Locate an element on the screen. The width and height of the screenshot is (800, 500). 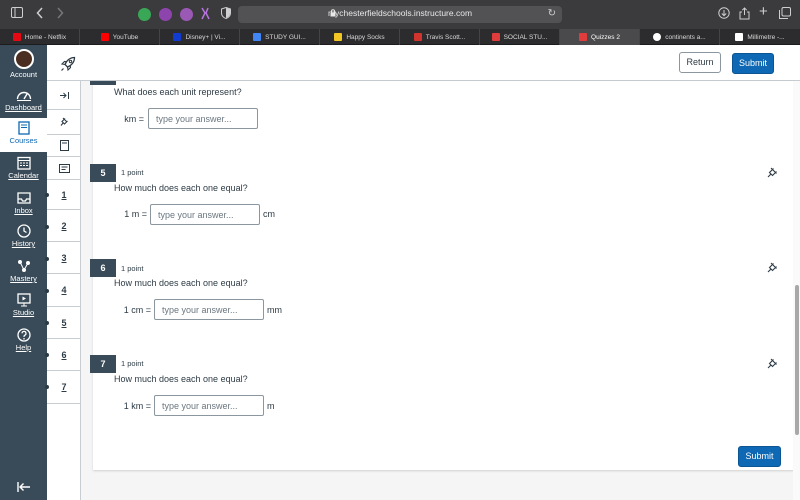
comment-icon is located at coordinates (64, 168).